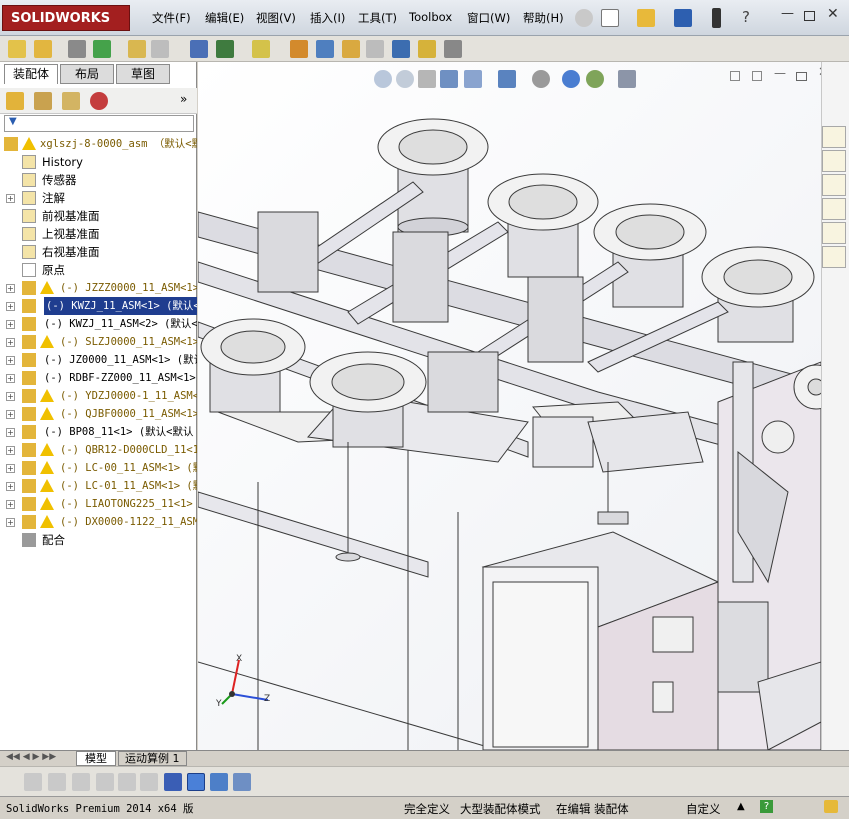 The width and height of the screenshot is (849, 819). What do you see at coordinates (99, 123) in the screenshot?
I see `tree-filter-input: ▼` at bounding box center [99, 123].